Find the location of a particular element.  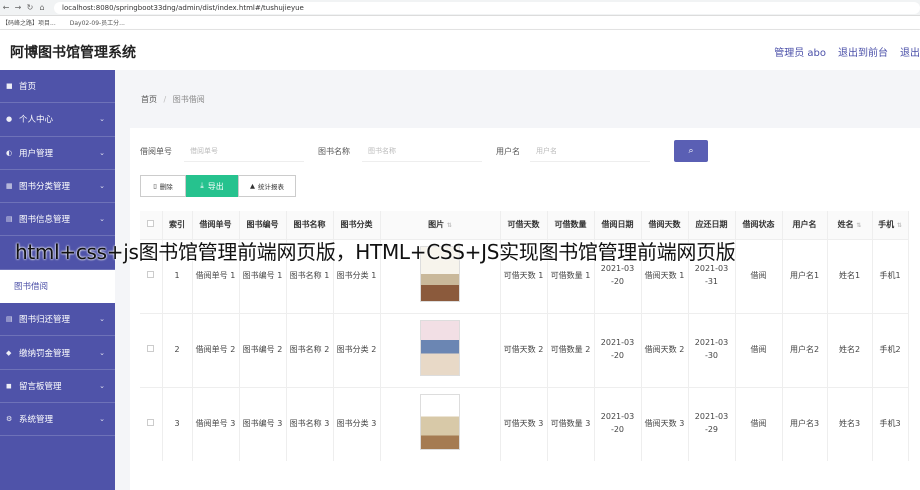

download-icon: ⤓ is located at coordinates (202, 185).